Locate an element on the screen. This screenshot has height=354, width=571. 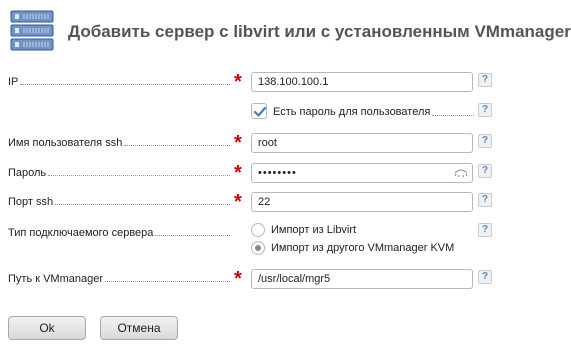
ssh-port-row: Порт ssh * 22 ? is located at coordinates (285, 202).